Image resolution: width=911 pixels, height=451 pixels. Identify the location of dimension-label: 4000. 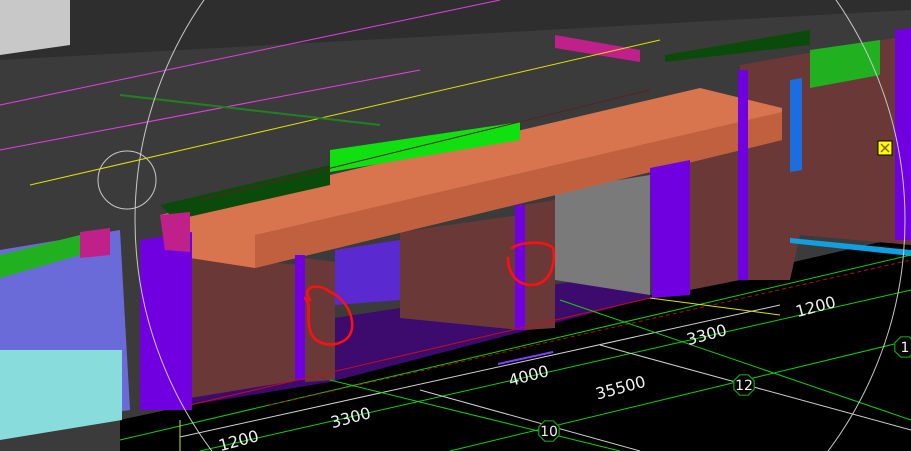
(528, 375).